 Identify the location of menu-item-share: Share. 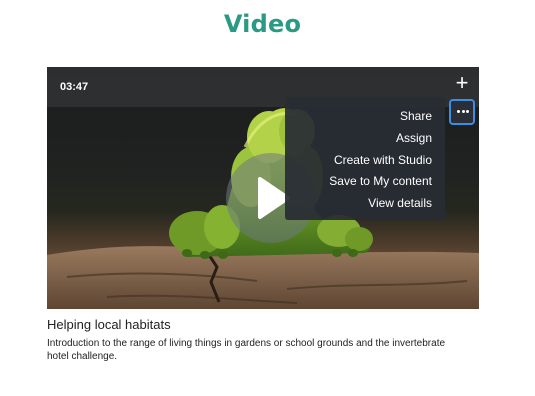
(416, 116).